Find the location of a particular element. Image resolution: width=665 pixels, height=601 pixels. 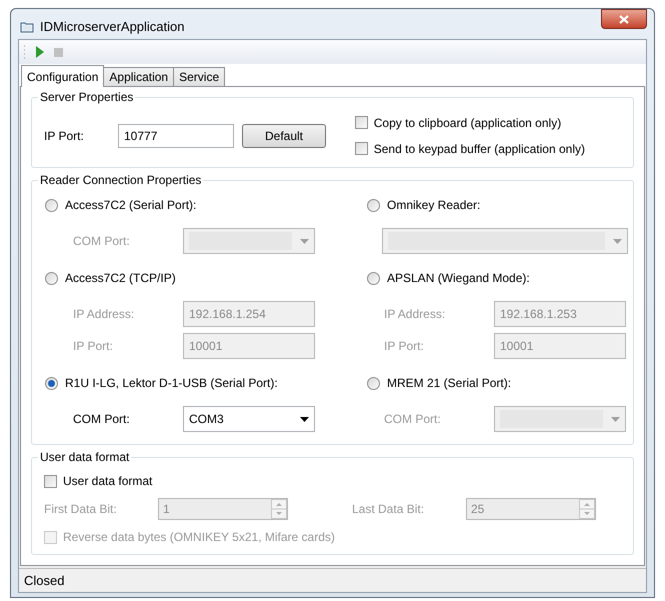

text-field: 10777 is located at coordinates (176, 136).